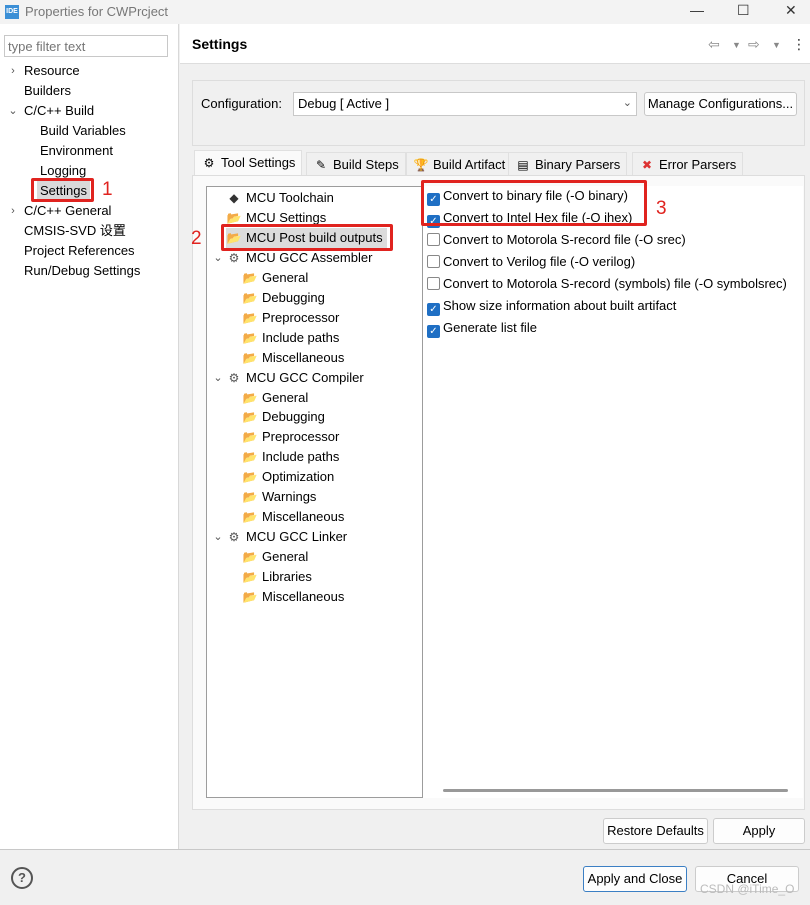  What do you see at coordinates (220, 44) in the screenshot?
I see `page-title: Settings` at bounding box center [220, 44].